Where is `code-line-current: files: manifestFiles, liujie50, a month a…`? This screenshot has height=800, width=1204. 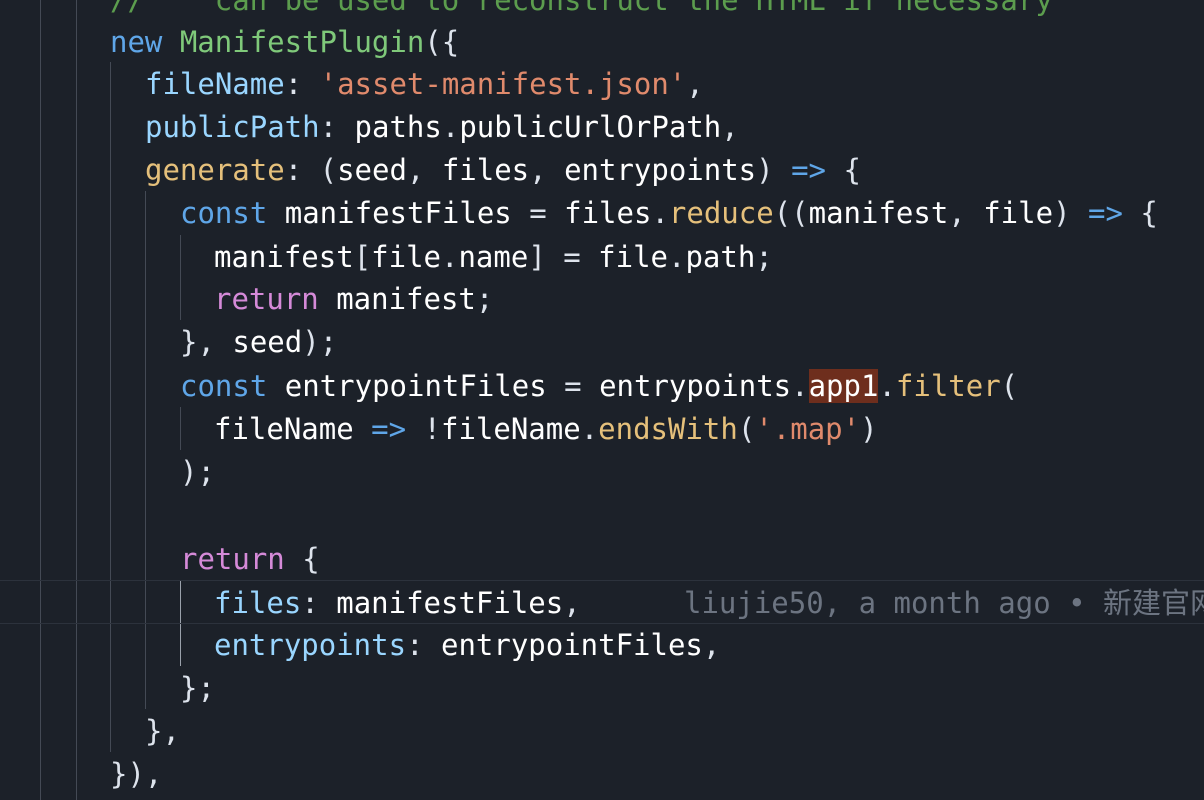
code-line-current: files: manifestFiles, liujie50, a month a… is located at coordinates (602, 602).